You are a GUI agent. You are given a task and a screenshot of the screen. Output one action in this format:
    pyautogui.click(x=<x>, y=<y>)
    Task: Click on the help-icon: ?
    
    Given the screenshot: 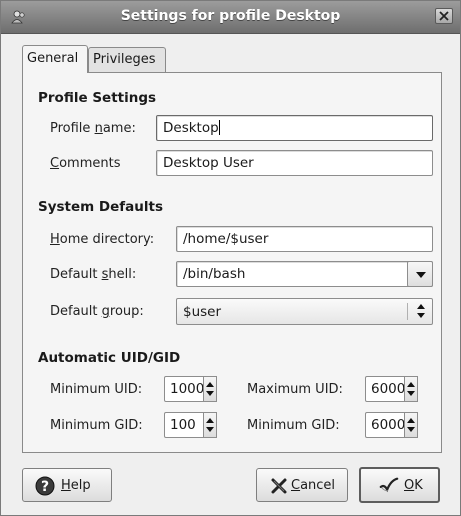 What is the action you would take?
    pyautogui.click(x=45, y=486)
    